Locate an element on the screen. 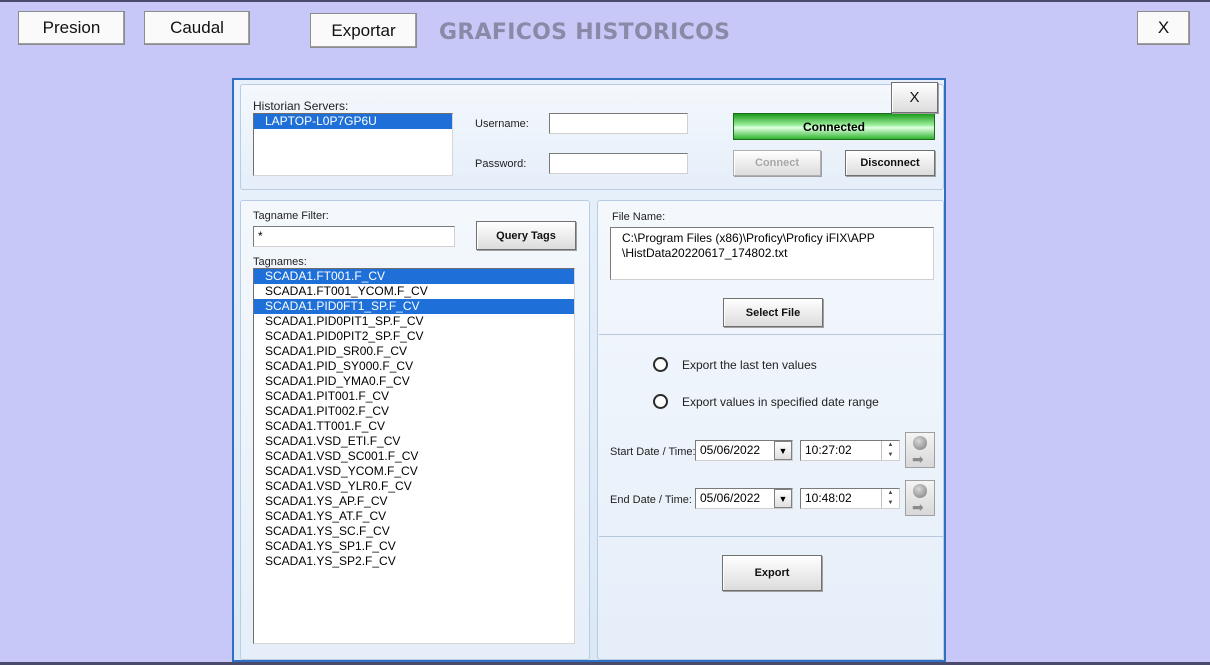 The height and width of the screenshot is (665, 1210). start-date-value: 05/06/2022 is located at coordinates (730, 450).